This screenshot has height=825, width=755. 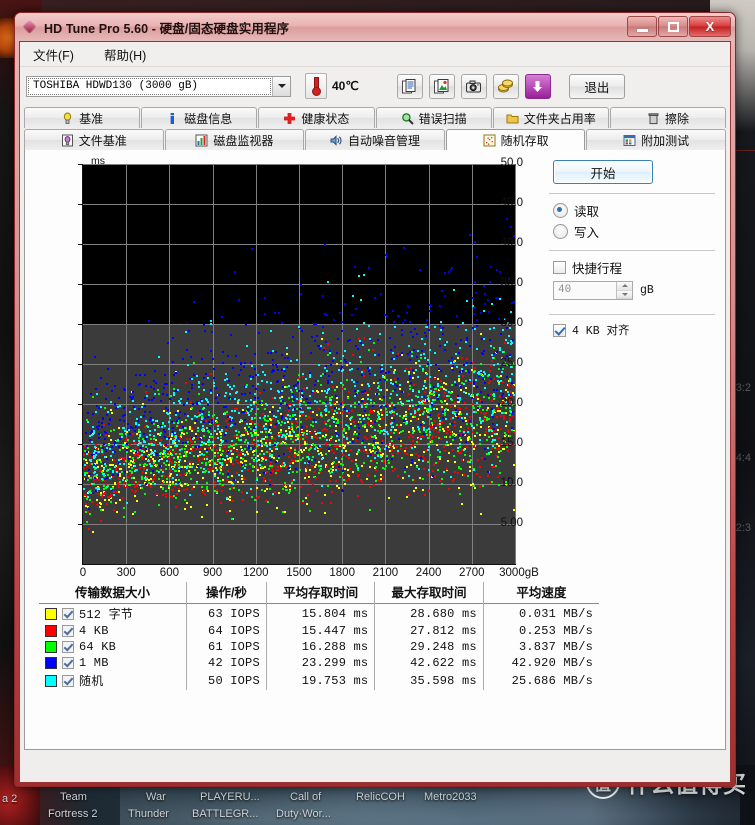 I want to click on table-row: 随机 50 IOPS 19.753 ms 35.598 ms 25.686 MB/s, so click(x=319, y=680).